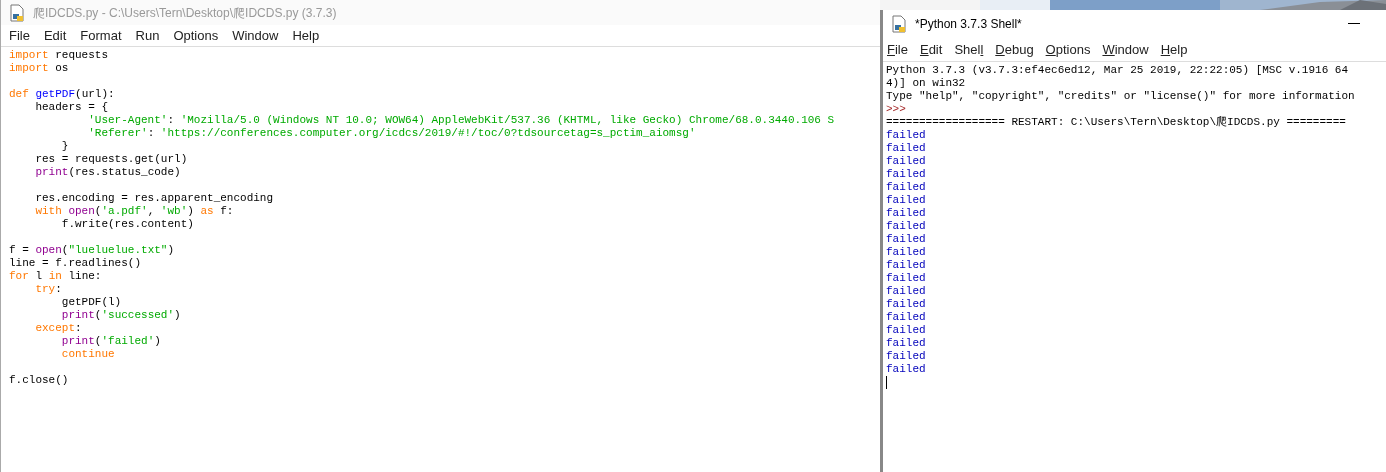  What do you see at coordinates (110, 341) in the screenshot?
I see `code-line: print('failed')` at bounding box center [110, 341].